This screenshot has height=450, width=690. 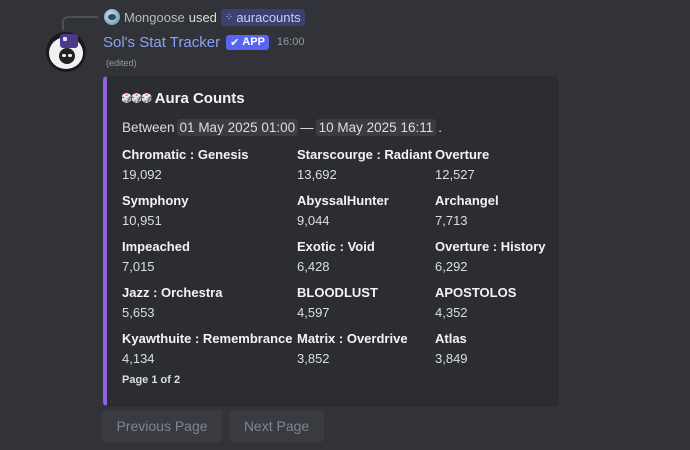 I want to click on embed-field: AbyssalHunter 9,044, so click(x=343, y=210).